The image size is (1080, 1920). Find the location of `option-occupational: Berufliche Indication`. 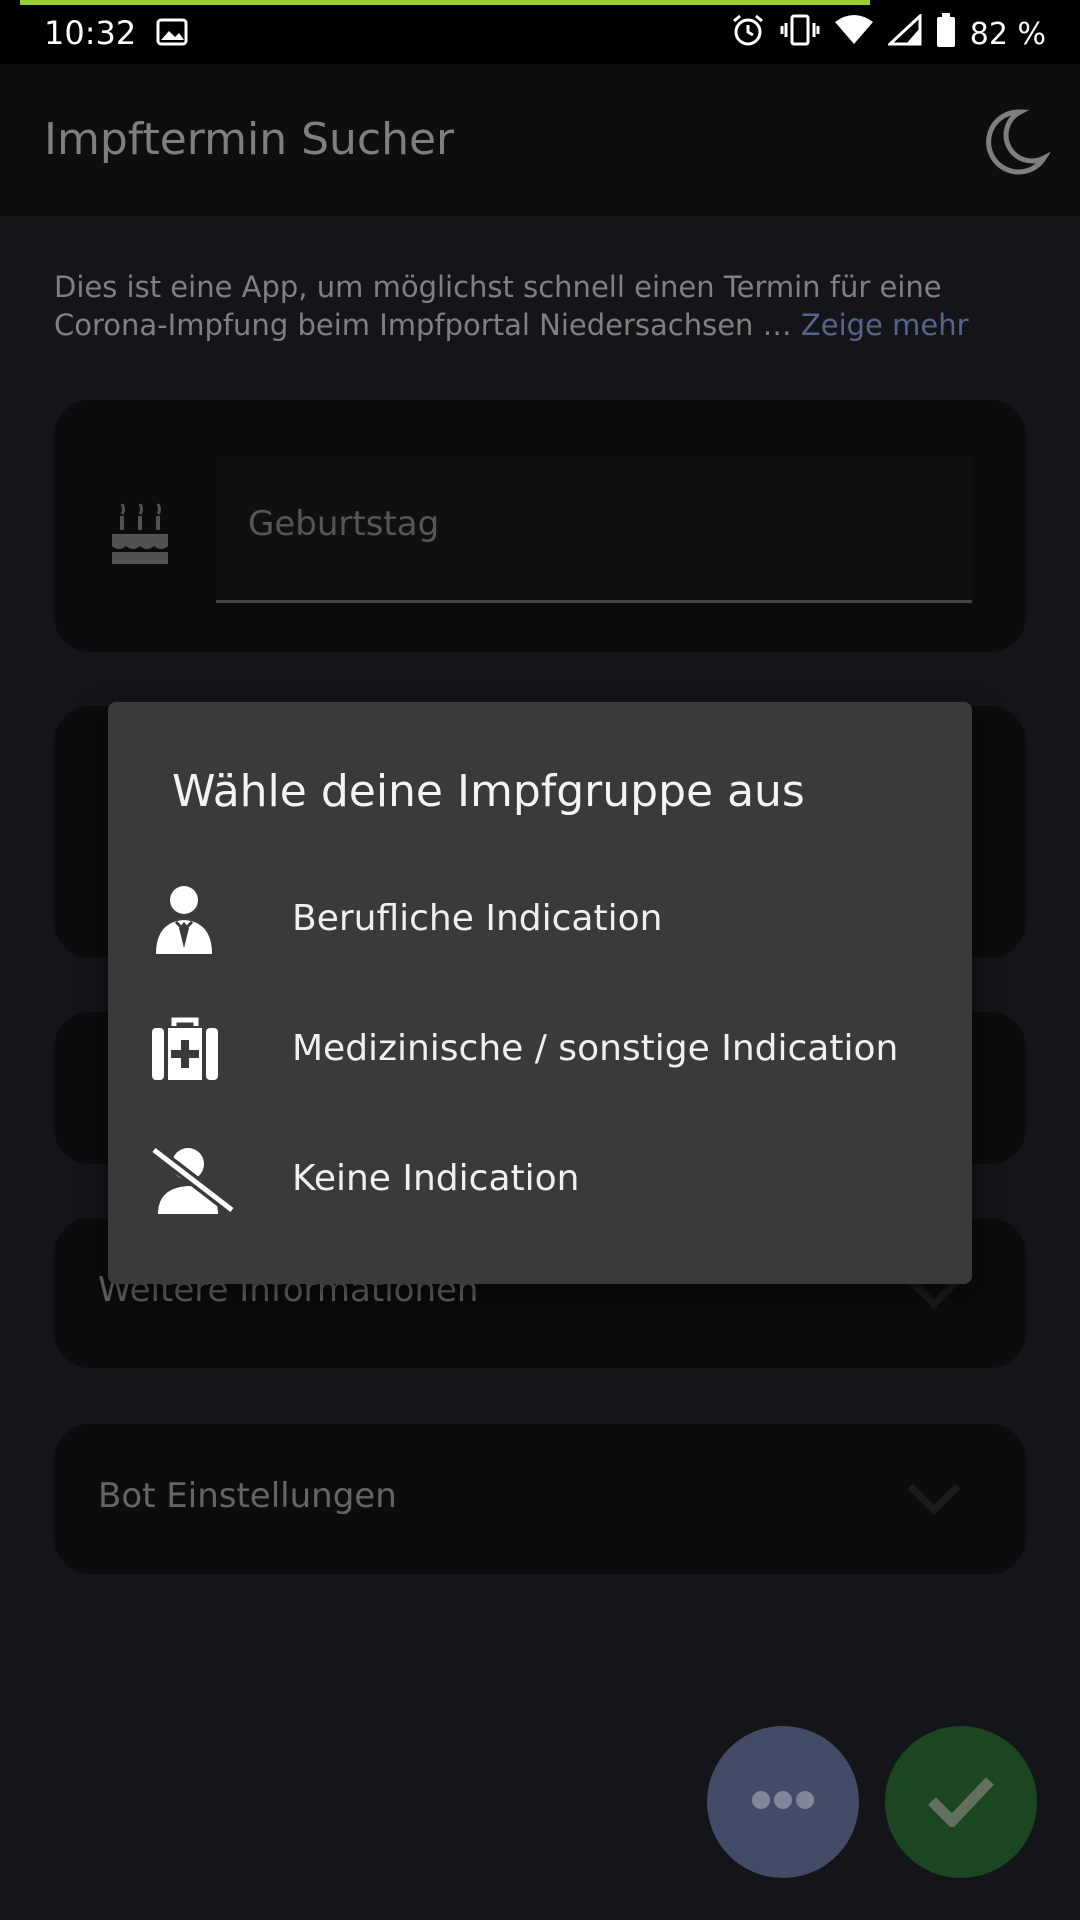

option-occupational: Berufliche Indication is located at coordinates (540, 918).